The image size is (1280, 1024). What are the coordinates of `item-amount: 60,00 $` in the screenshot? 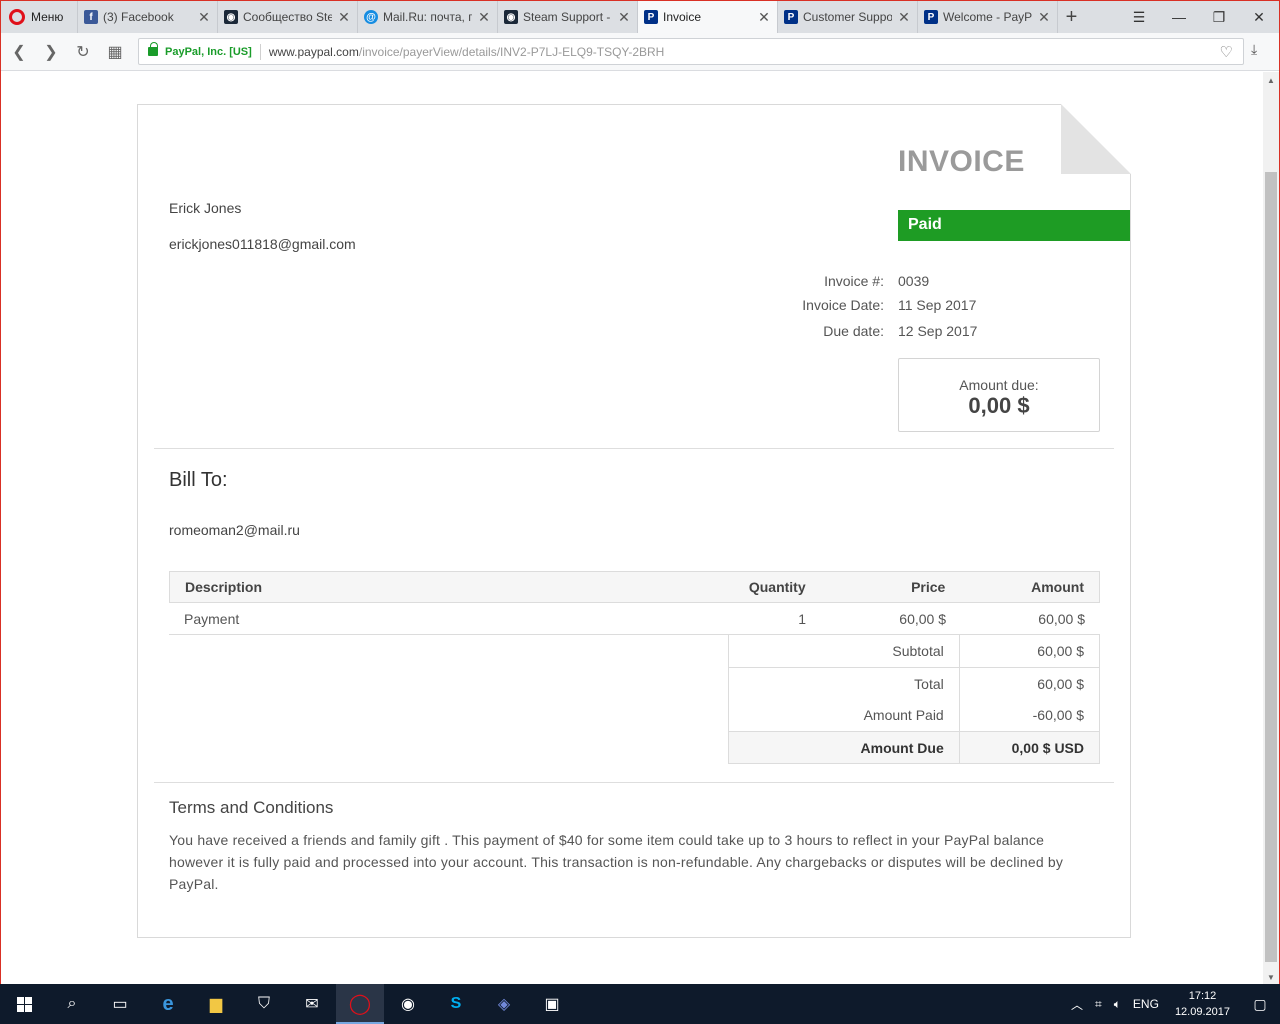 It's located at (1061, 618).